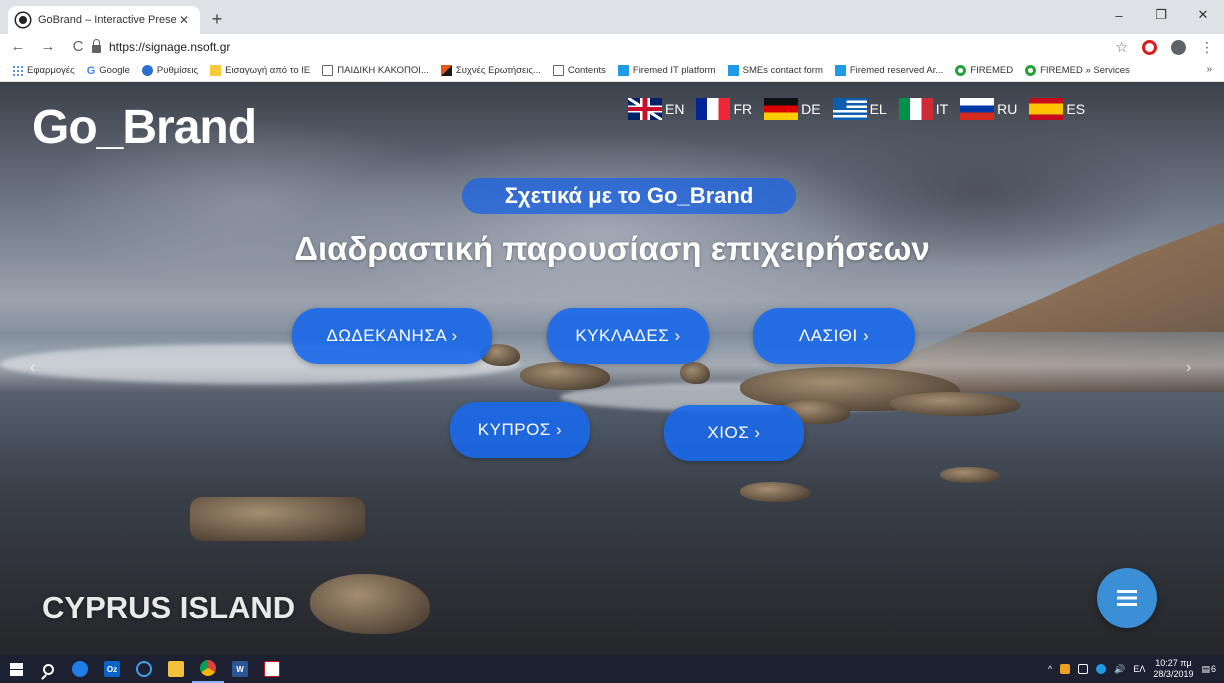 This screenshot has width=1224, height=683. Describe the element at coordinates (1207, 47) in the screenshot. I see `browser-menu-icon: ⋮` at that location.